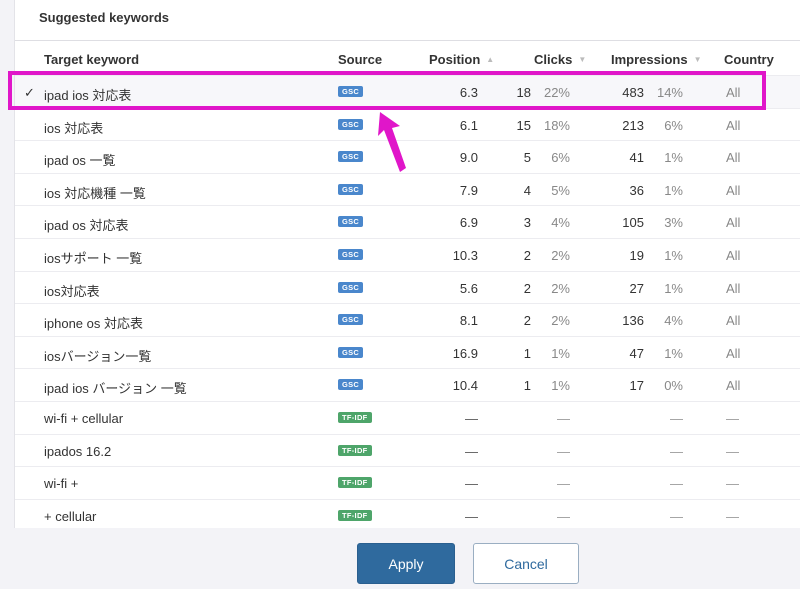  I want to click on header-impressions: Impressions ▼, so click(656, 59).